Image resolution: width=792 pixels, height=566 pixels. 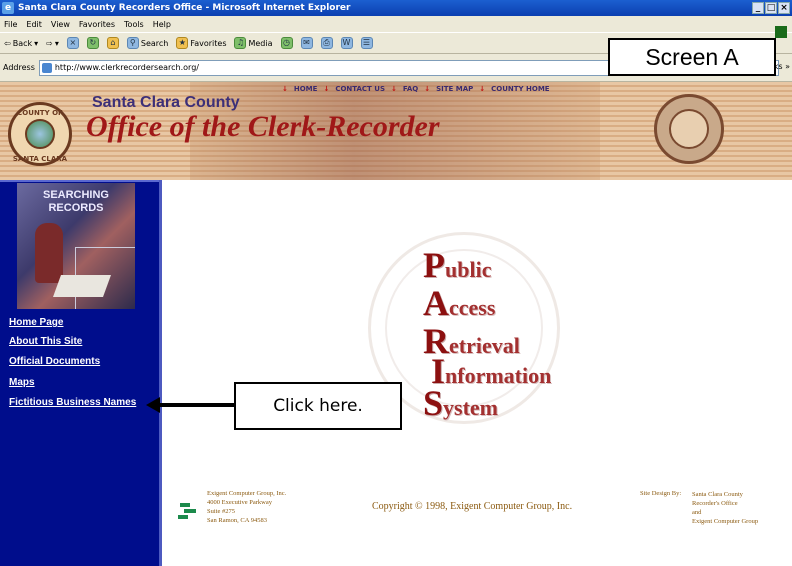 I want to click on sidebar-item-home-page: Home Page, so click(x=36, y=322).